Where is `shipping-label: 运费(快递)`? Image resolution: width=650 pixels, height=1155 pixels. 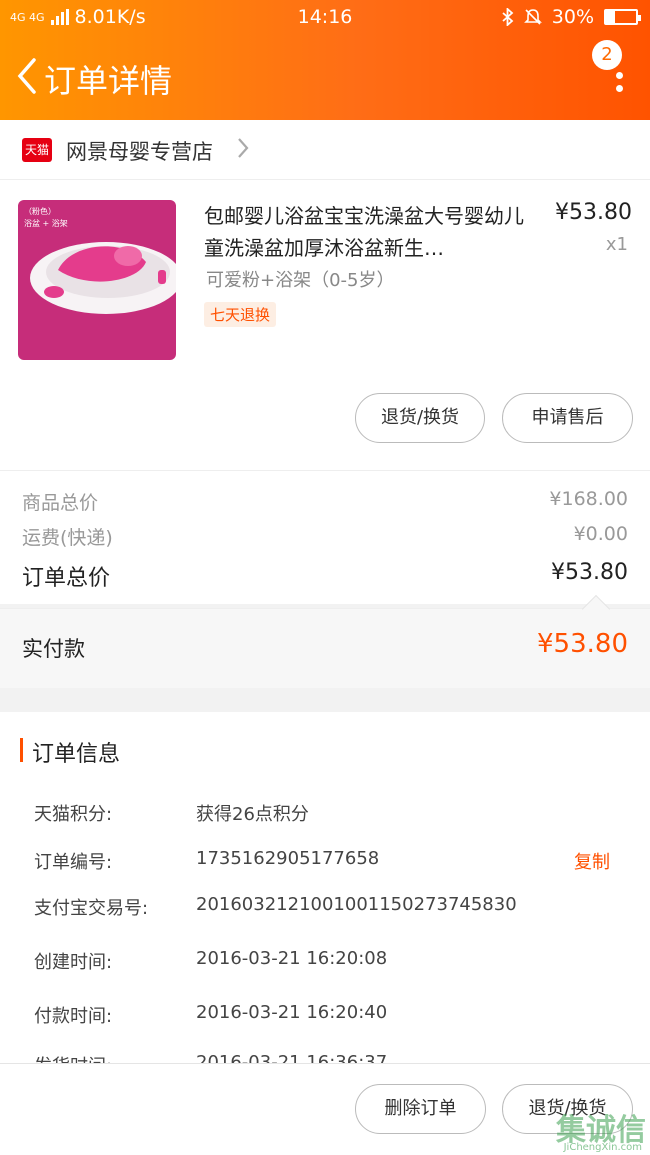
shipping-label: 运费(快递) is located at coordinates (67, 538).